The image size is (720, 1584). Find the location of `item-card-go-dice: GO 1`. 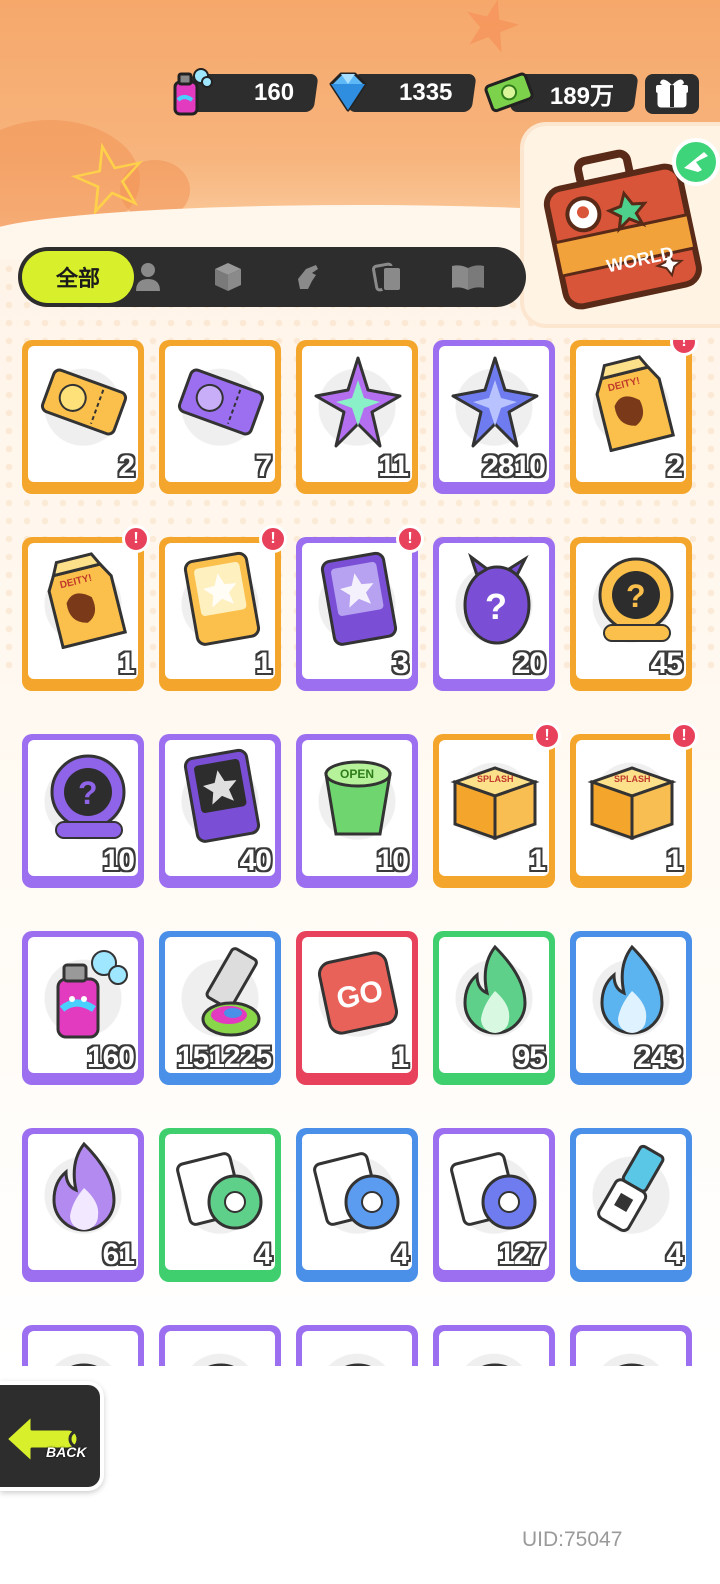

item-card-go-dice: GO 1 is located at coordinates (357, 1008).